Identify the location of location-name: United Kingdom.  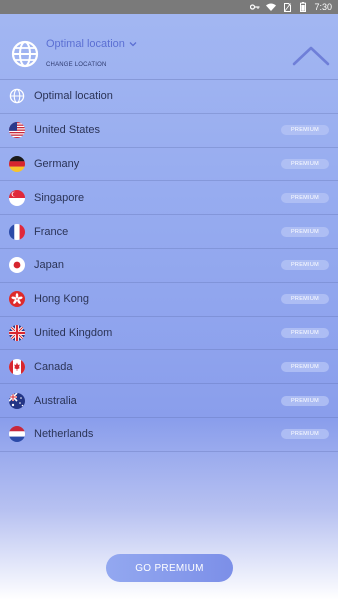
(73, 332).